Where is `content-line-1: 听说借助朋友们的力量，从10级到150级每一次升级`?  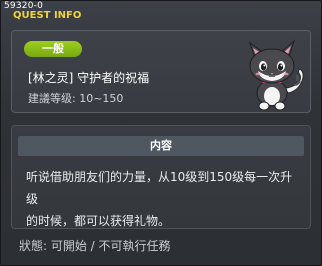
content-line-1: 听说借助朋友们的力量，从10级到150级每一次升级 is located at coordinates (159, 188).